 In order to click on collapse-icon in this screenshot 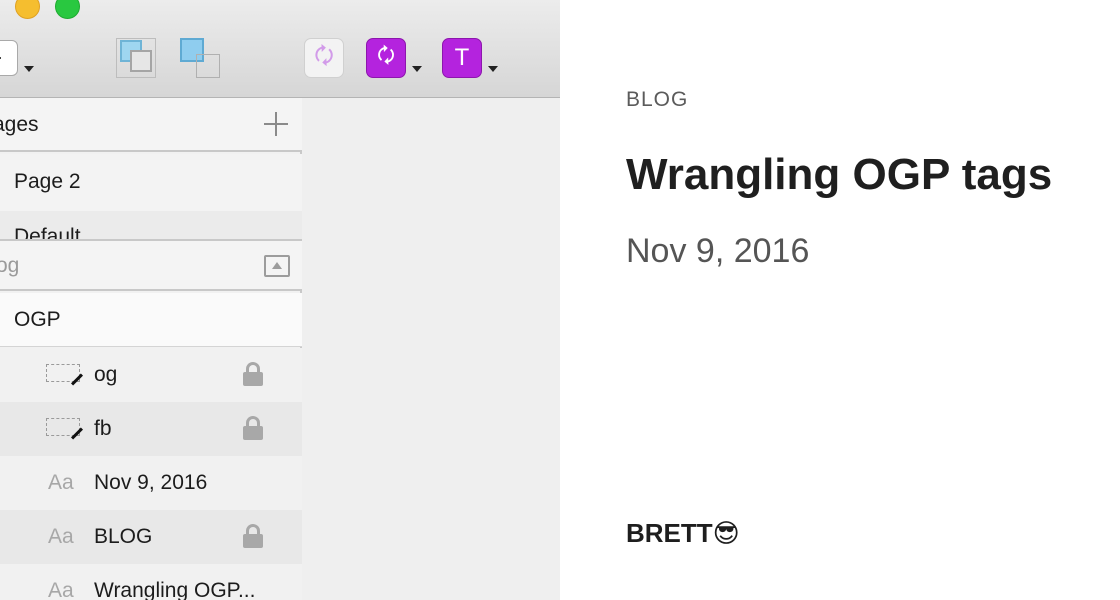, I will do `click(277, 266)`.